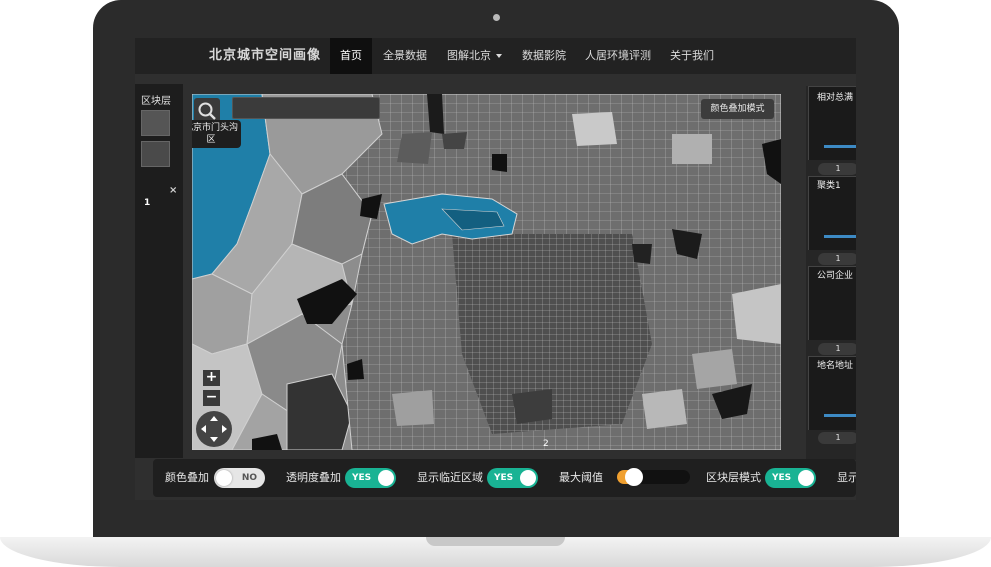  I want to click on brand-title: 北京城市空间画像, so click(265, 56).